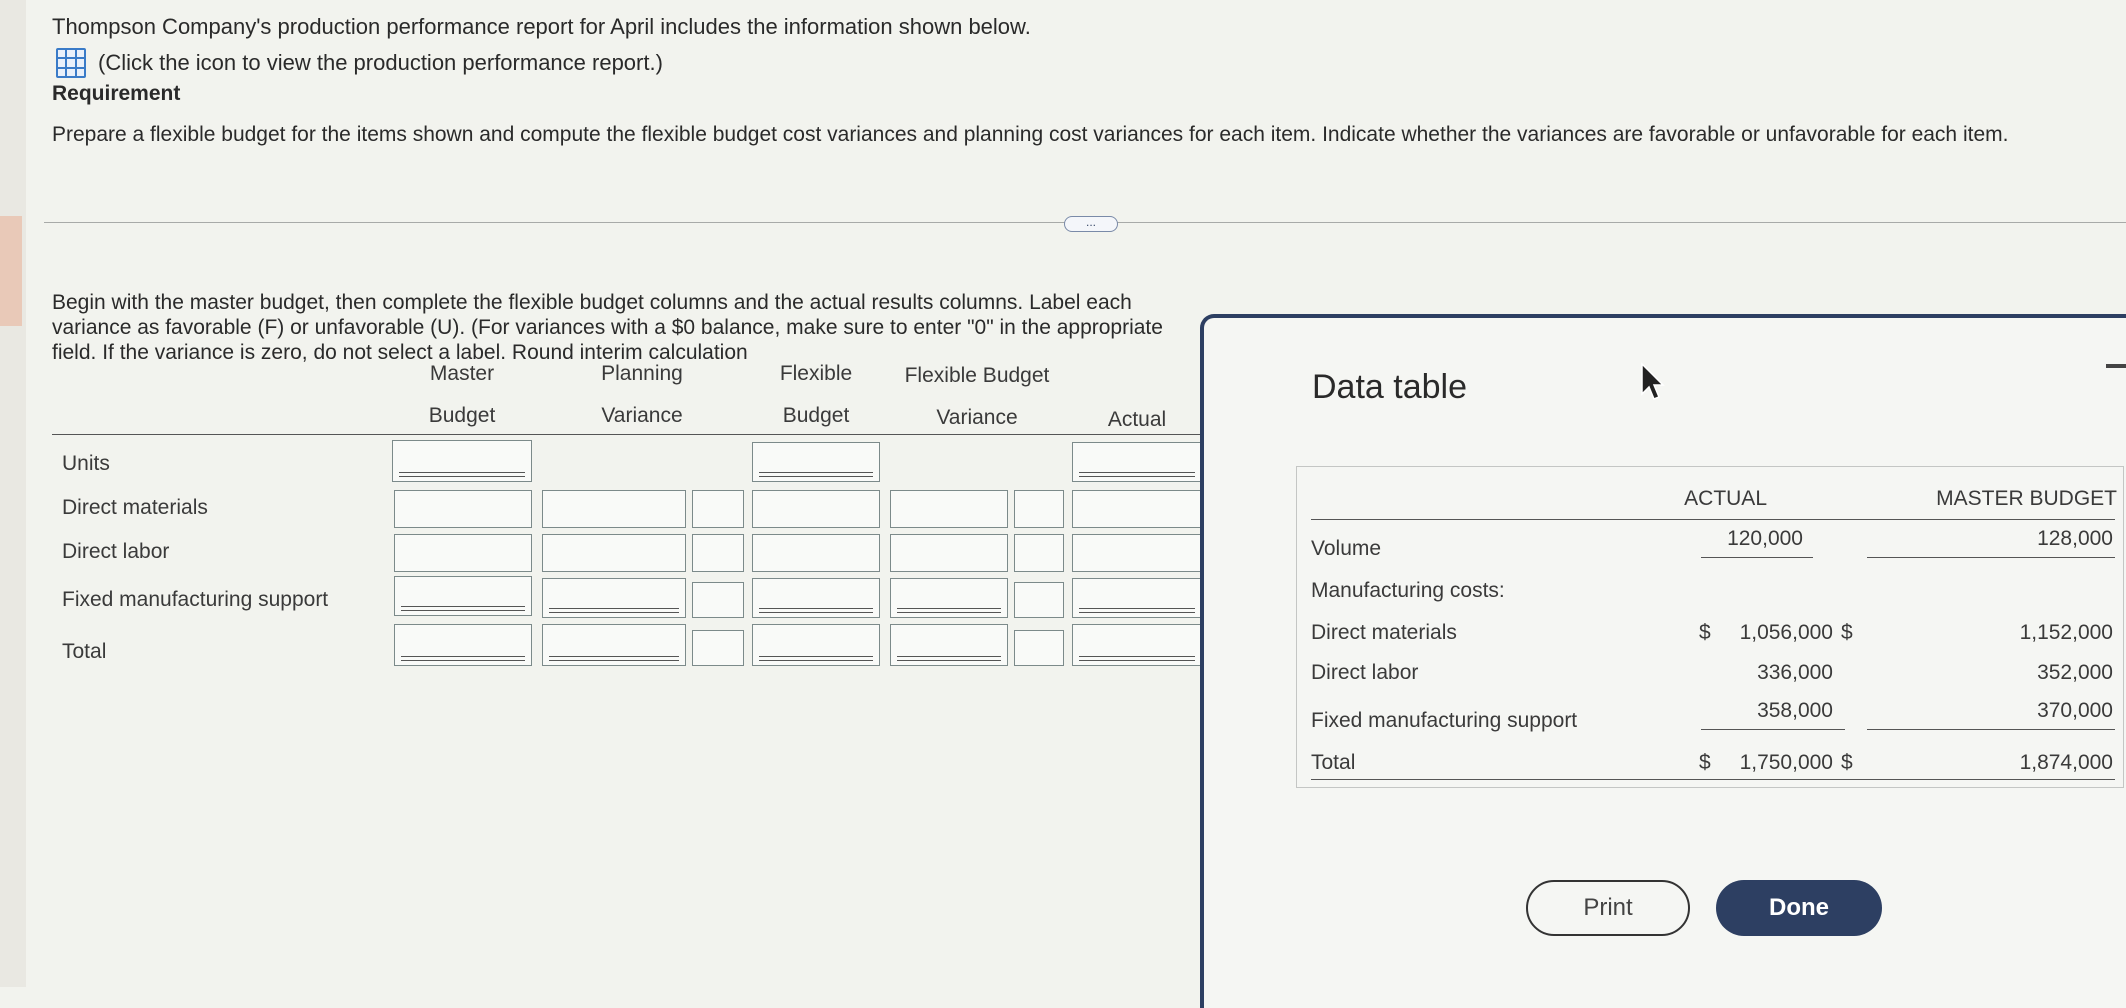 The image size is (2126, 1008). What do you see at coordinates (2026, 498) in the screenshot?
I see `col-master-header: MASTER BUDGET` at bounding box center [2026, 498].